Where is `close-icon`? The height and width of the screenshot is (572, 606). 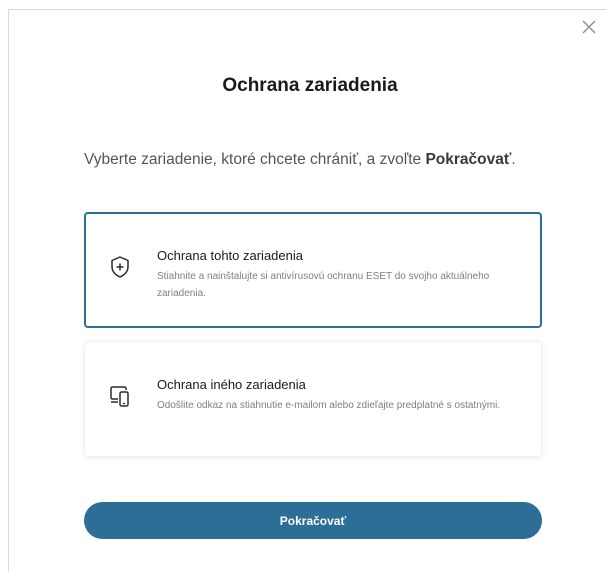 close-icon is located at coordinates (589, 27).